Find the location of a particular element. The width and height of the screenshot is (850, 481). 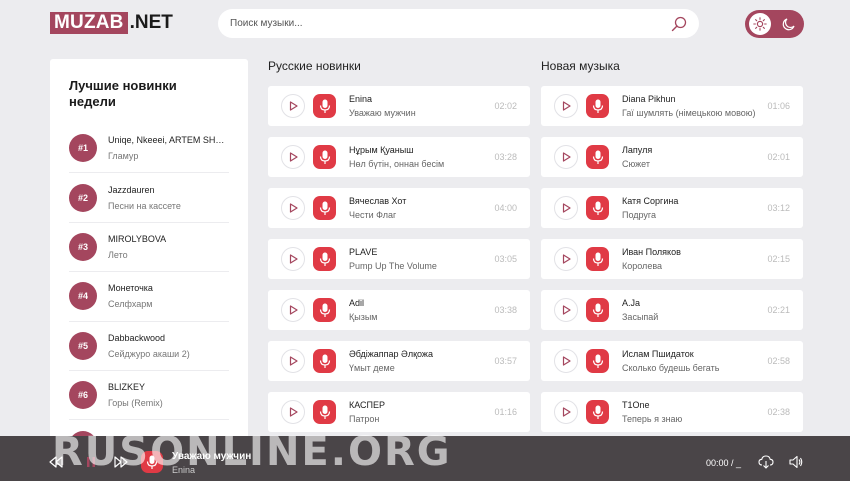

track-duration: 03:12 is located at coordinates (778, 208).